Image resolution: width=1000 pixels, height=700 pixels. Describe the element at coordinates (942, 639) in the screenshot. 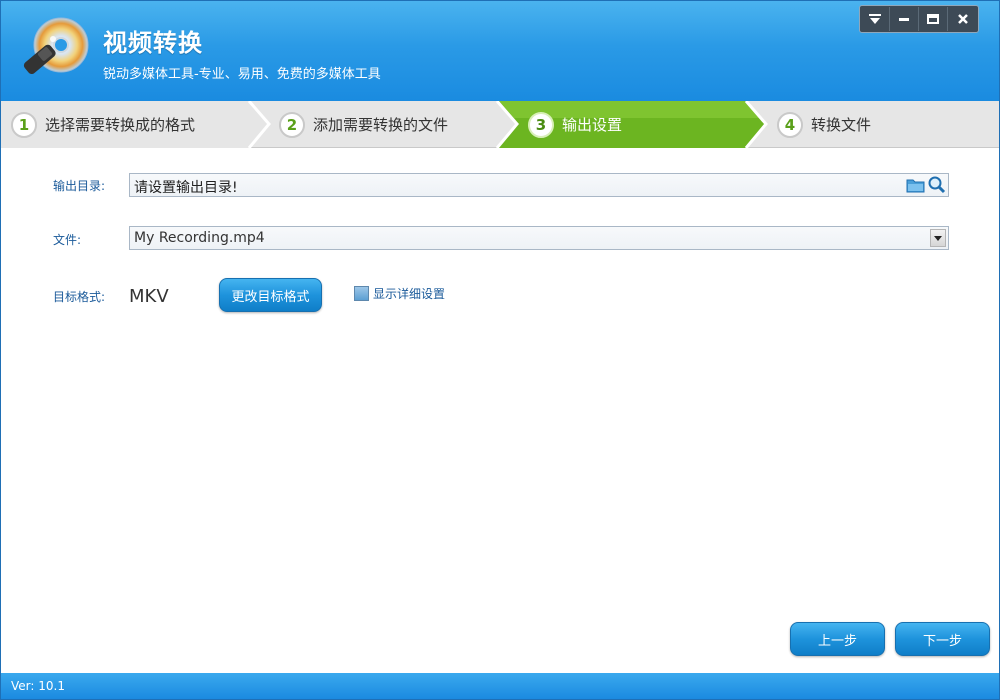

I see `next-button: 下一步` at that location.